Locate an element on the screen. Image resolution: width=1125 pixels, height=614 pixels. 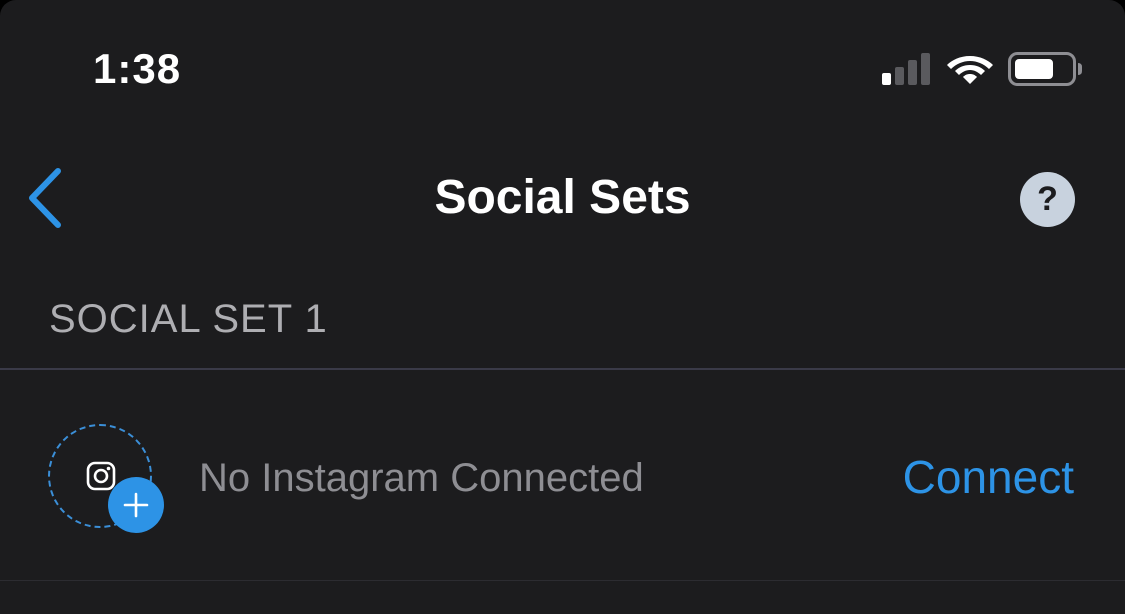
plus-icon is located at coordinates (136, 505).